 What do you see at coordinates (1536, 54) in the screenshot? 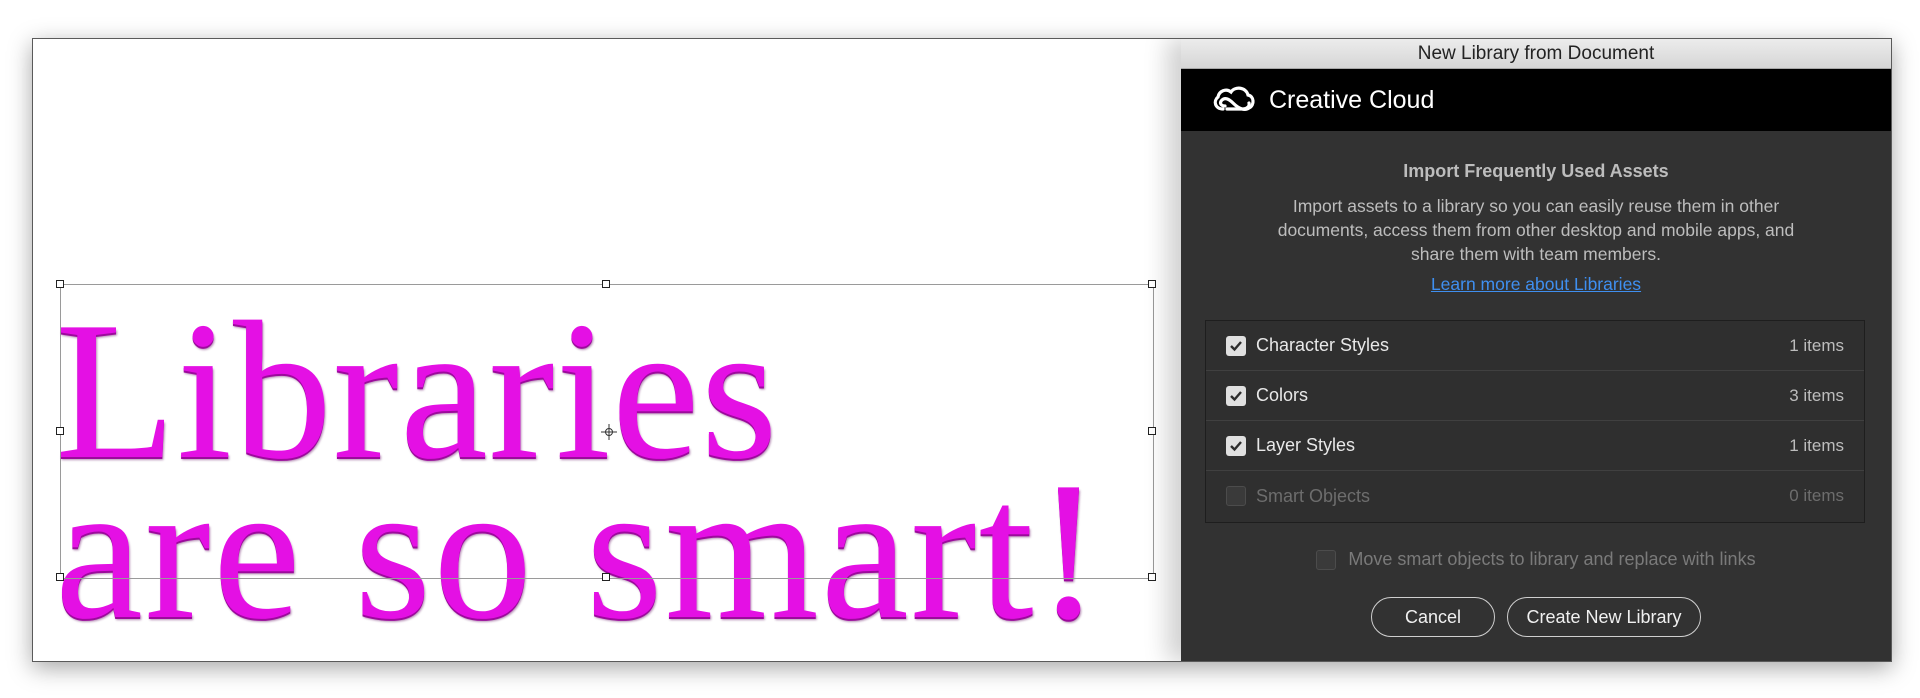
I see `dialog-title: New Library from Document` at bounding box center [1536, 54].